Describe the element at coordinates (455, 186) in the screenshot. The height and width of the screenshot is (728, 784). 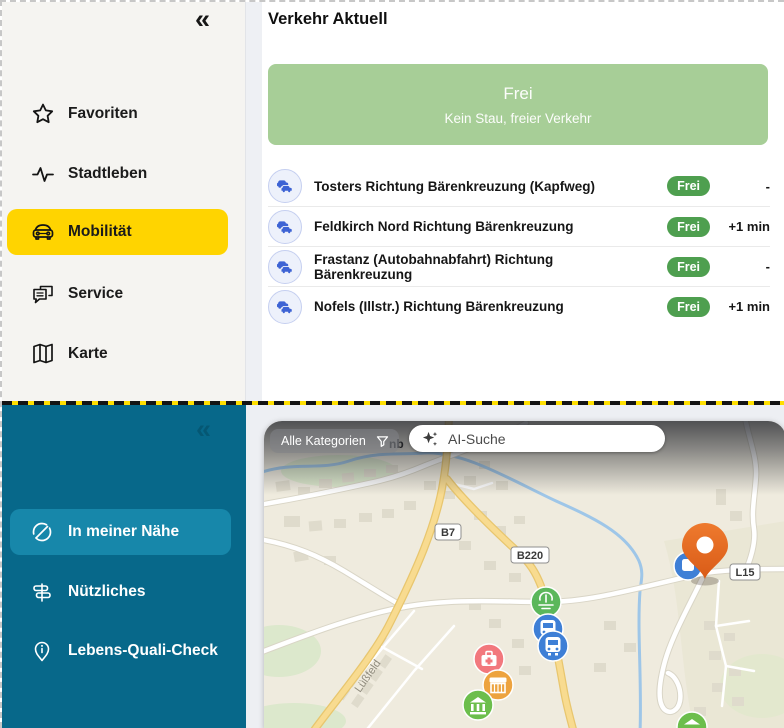
I see `route-label: Tosters Richtung Bärenkreuzung (Kapfweg)` at that location.